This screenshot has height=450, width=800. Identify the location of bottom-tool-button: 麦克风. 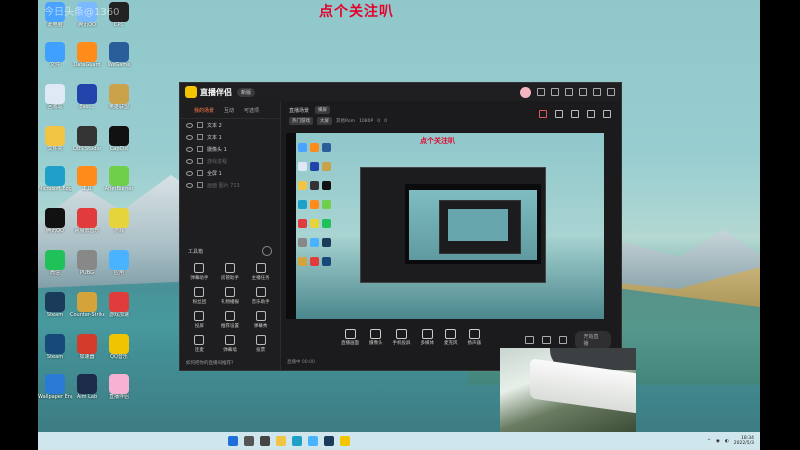
(451, 337).